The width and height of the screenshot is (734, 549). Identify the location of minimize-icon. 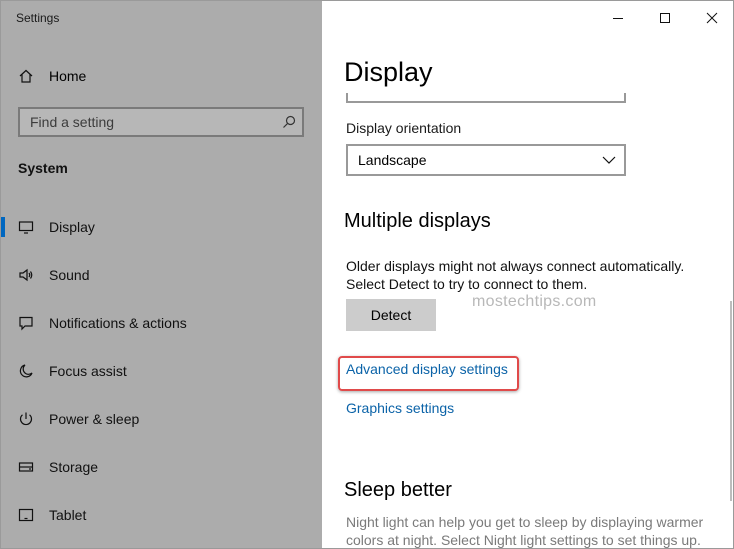
(617, 18).